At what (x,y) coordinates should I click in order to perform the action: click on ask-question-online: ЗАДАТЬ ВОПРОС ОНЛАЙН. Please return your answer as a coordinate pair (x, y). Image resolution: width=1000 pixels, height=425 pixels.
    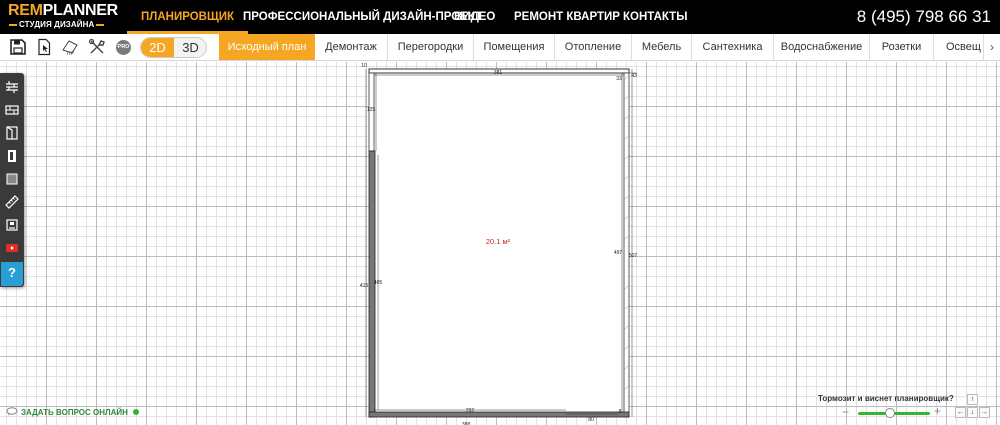
    Looking at the image, I should click on (72, 413).